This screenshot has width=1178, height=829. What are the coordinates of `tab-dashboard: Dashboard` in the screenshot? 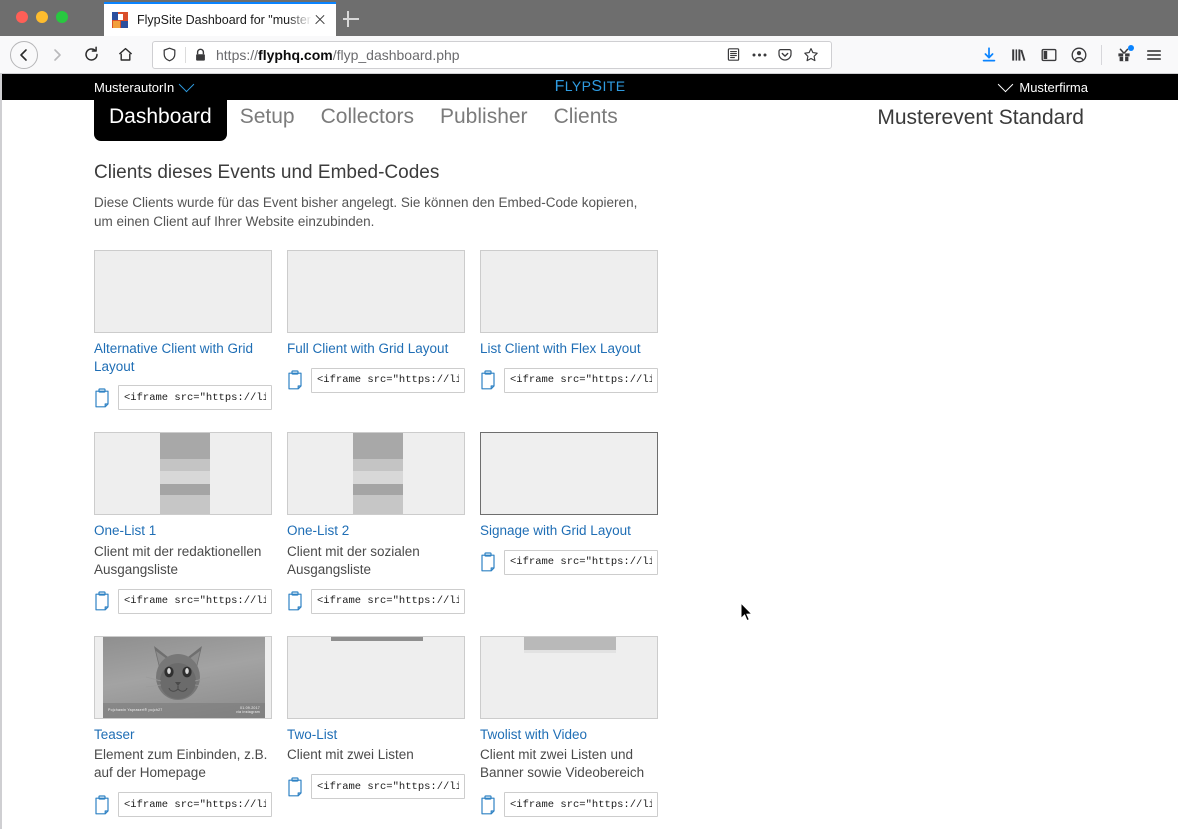 It's located at (160, 120).